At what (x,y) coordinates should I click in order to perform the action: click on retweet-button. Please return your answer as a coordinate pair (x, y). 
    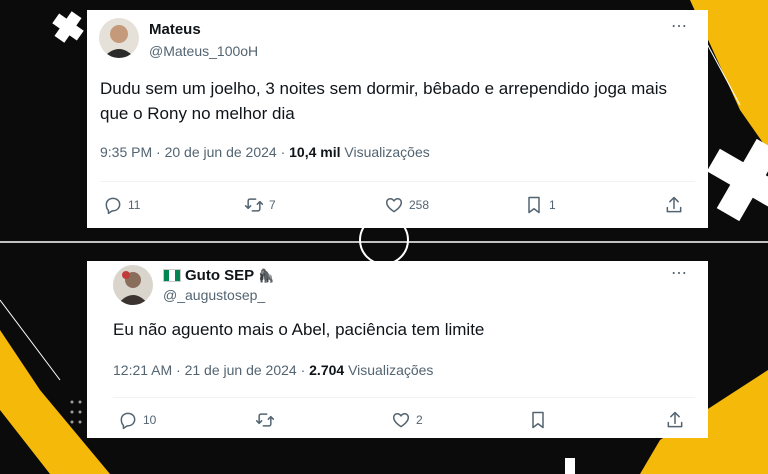
    Looking at the image, I should click on (267, 420).